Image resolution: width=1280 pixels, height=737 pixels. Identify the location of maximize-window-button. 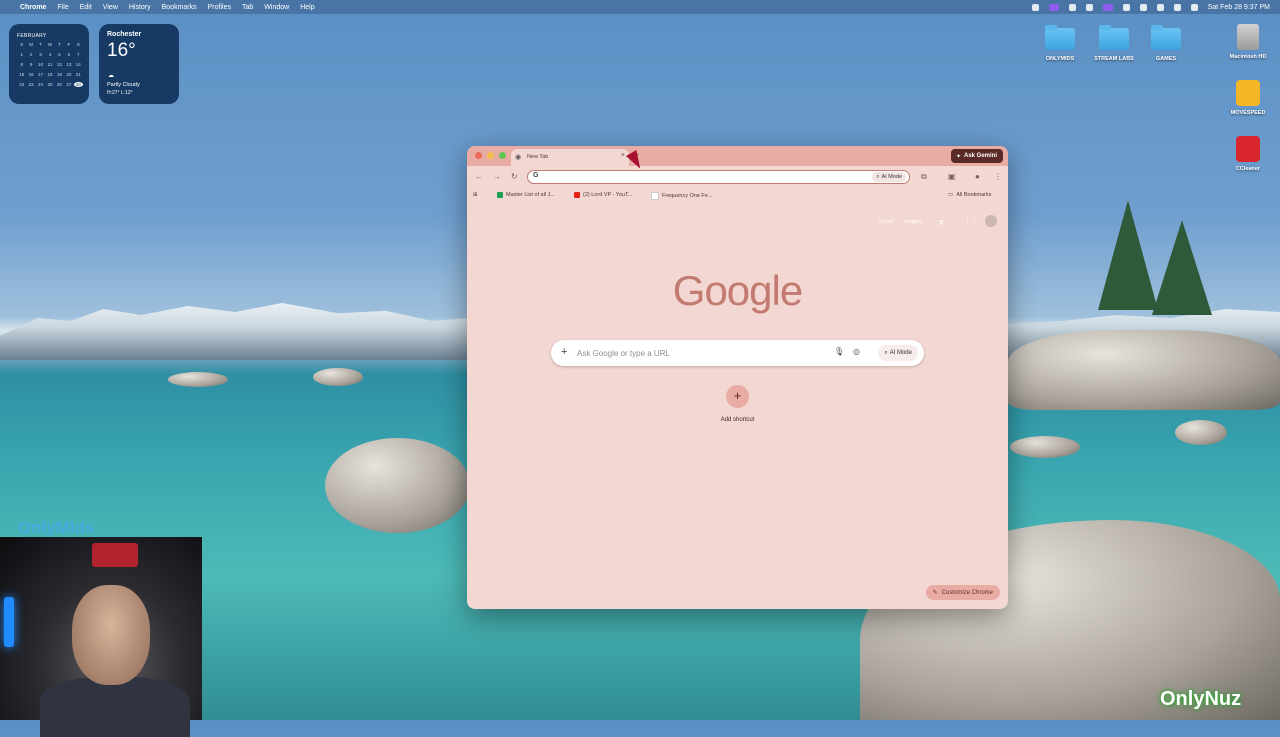
(502, 155).